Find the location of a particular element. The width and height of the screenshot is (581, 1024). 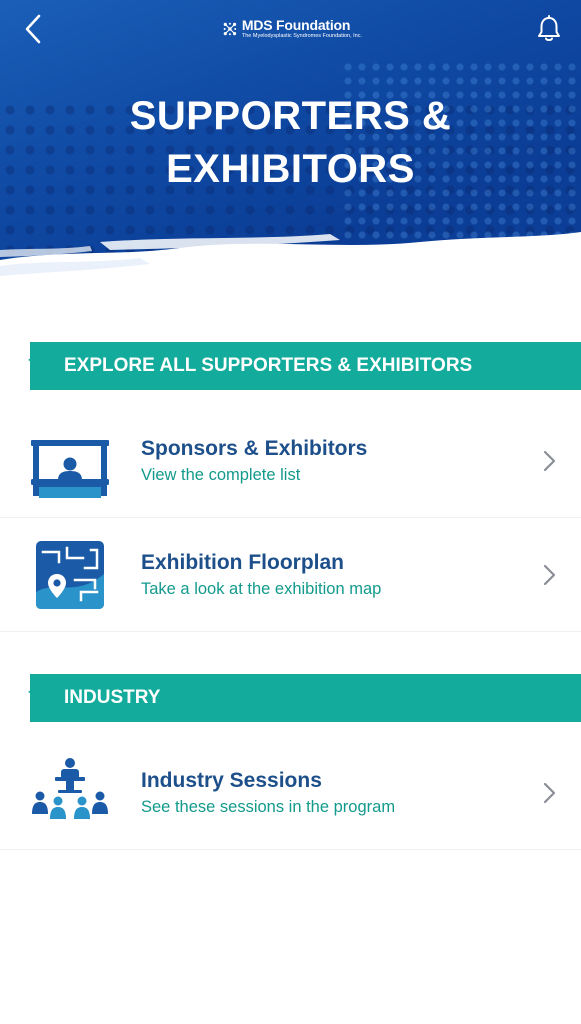

back-button is located at coordinates (33, 29).